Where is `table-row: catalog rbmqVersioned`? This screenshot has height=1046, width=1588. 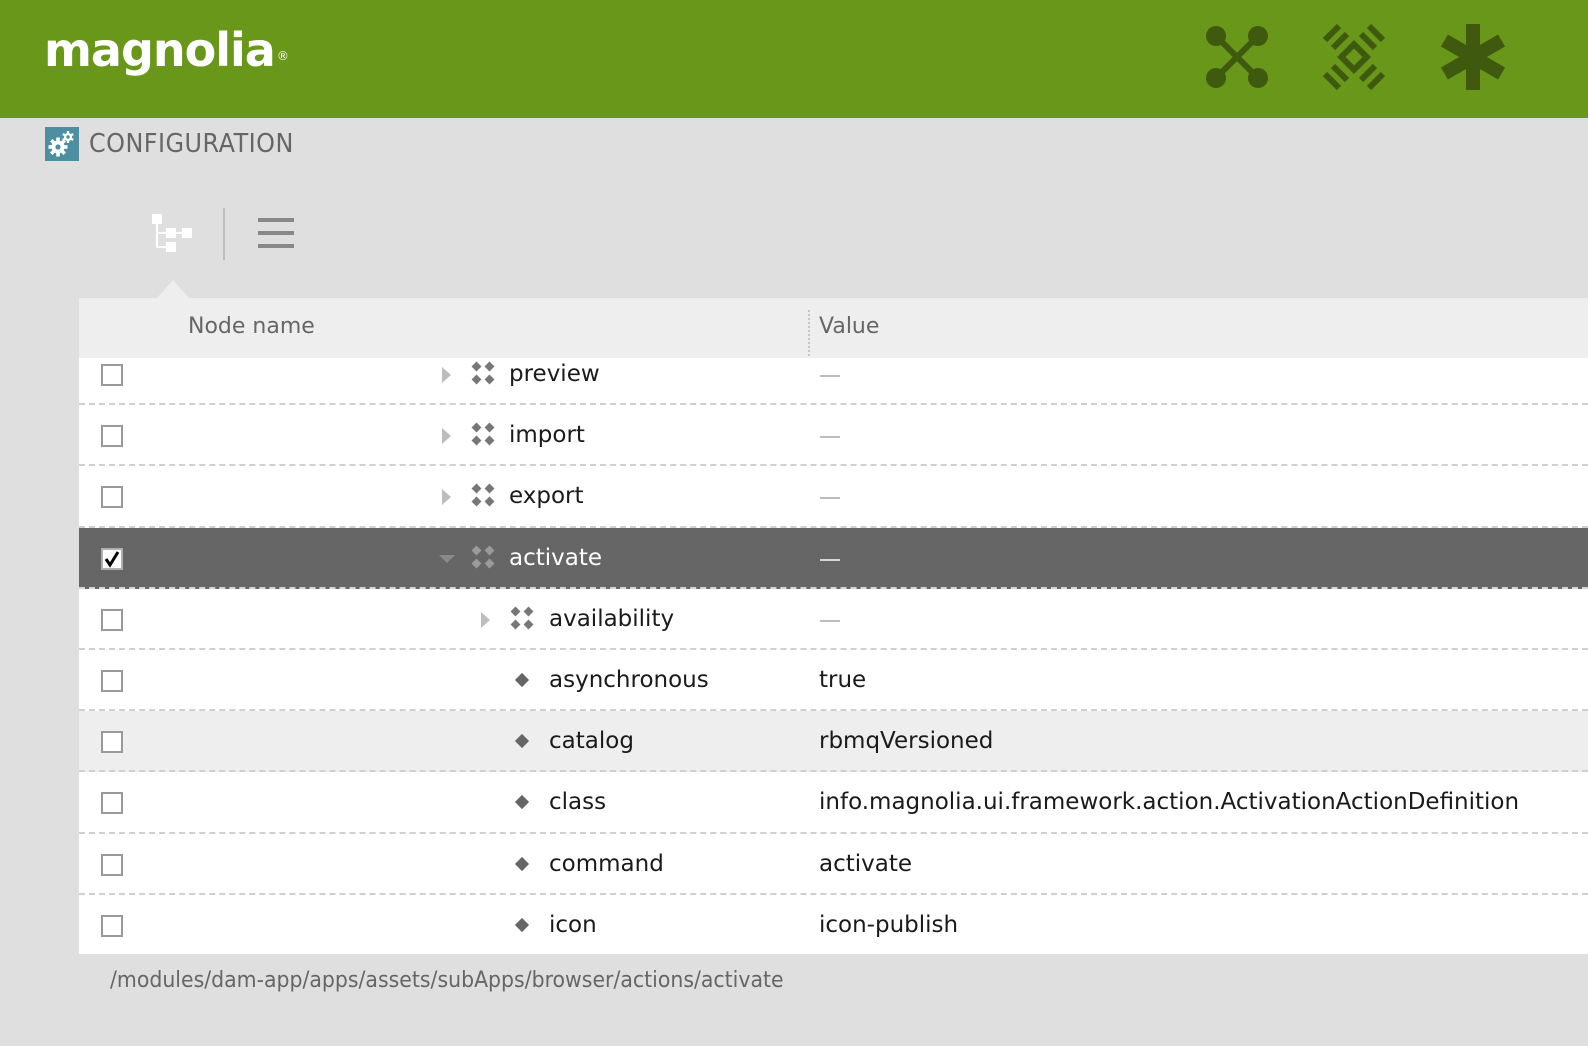
table-row: catalog rbmqVersioned is located at coordinates (833, 742).